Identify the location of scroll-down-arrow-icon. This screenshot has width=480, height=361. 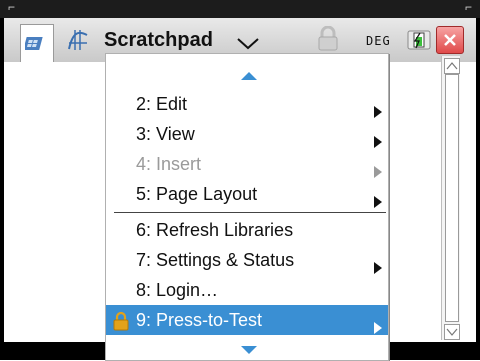
(249, 351).